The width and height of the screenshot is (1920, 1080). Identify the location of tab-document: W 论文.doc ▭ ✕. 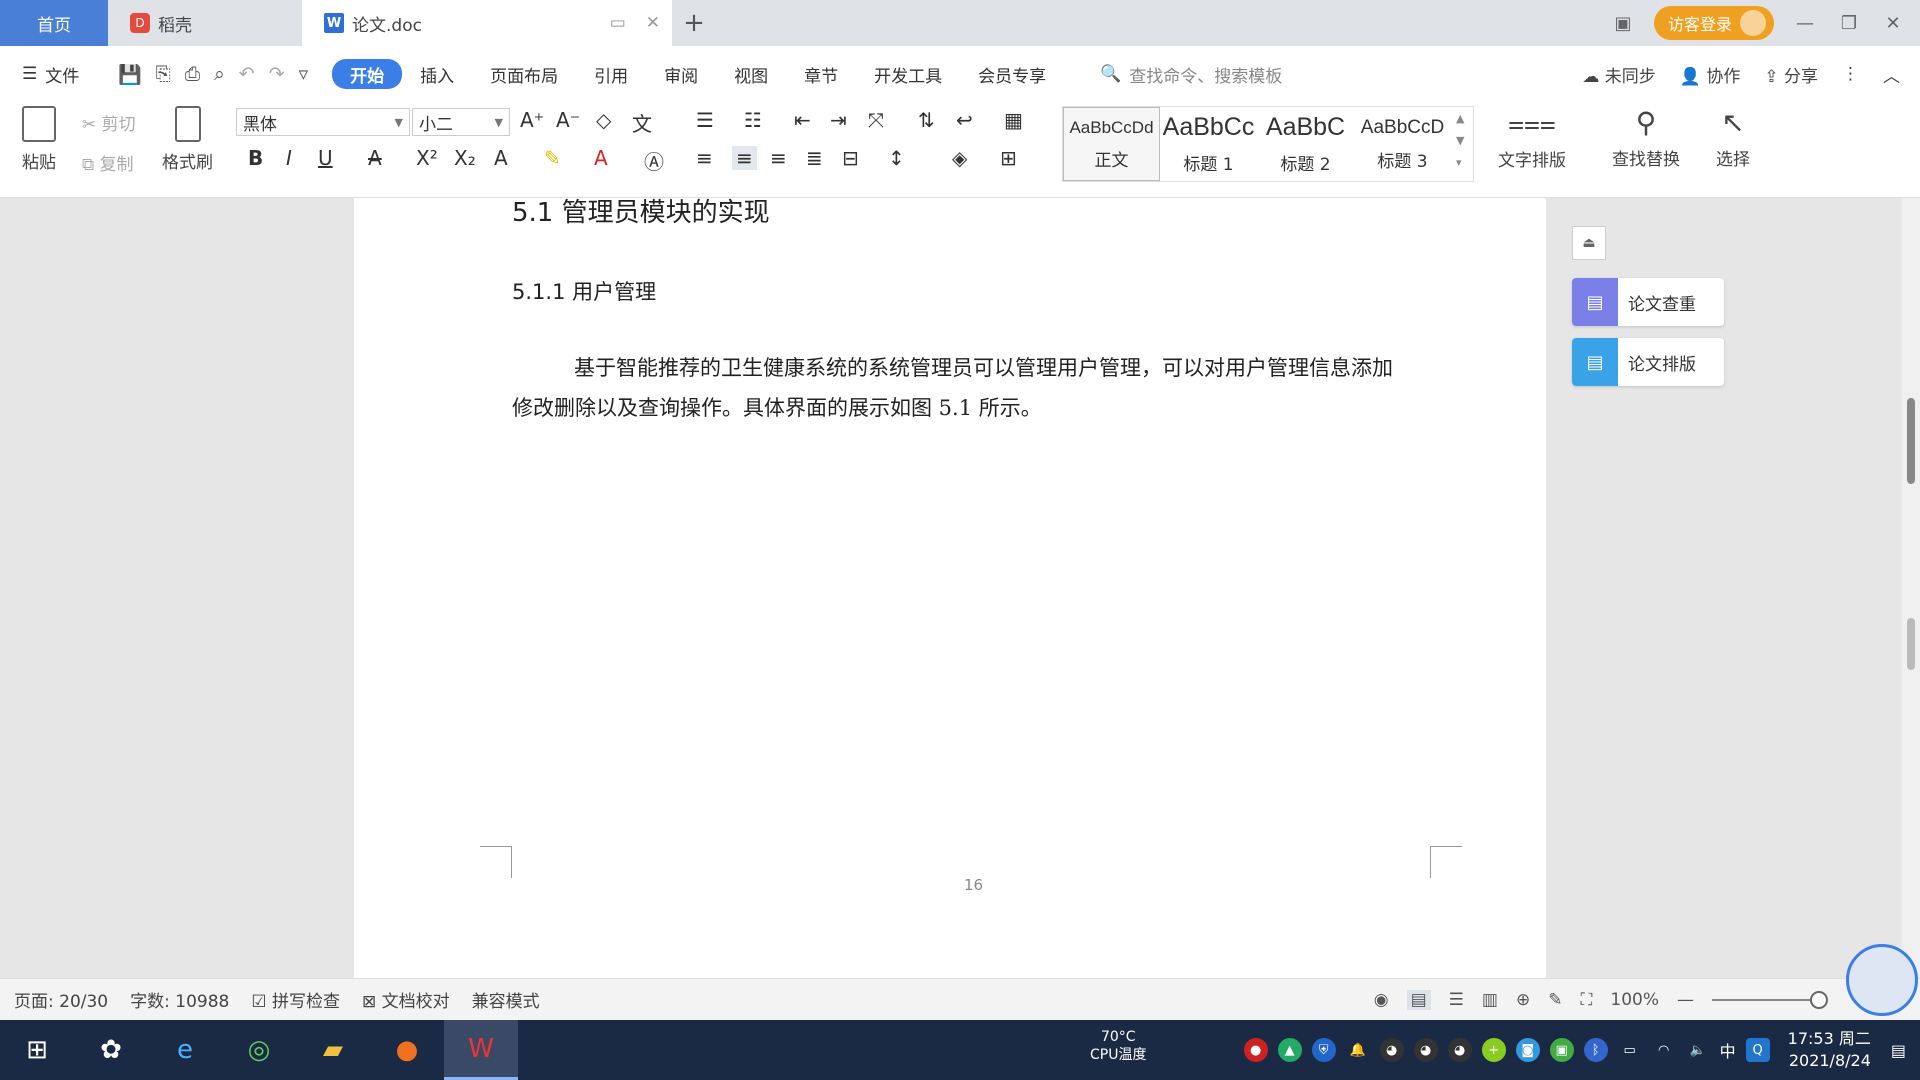
(487, 23).